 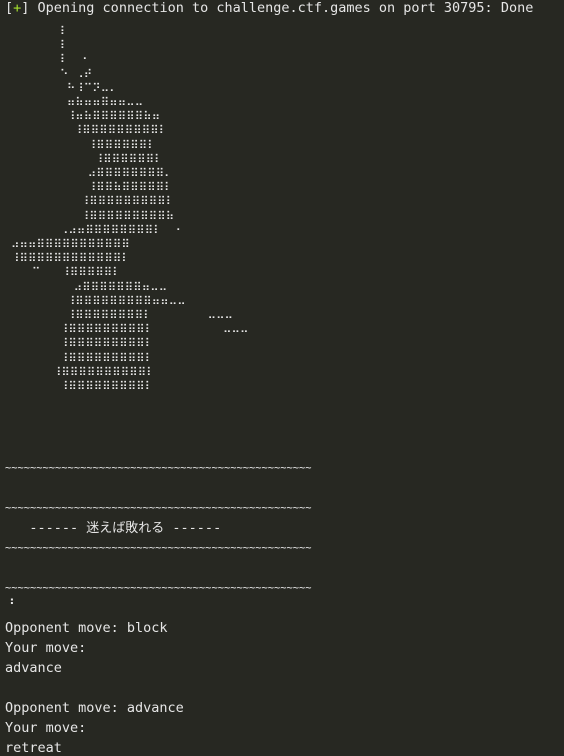 What do you see at coordinates (94, 708) in the screenshot?
I see `round-2-opponent-move: Opponent move: advance` at bounding box center [94, 708].